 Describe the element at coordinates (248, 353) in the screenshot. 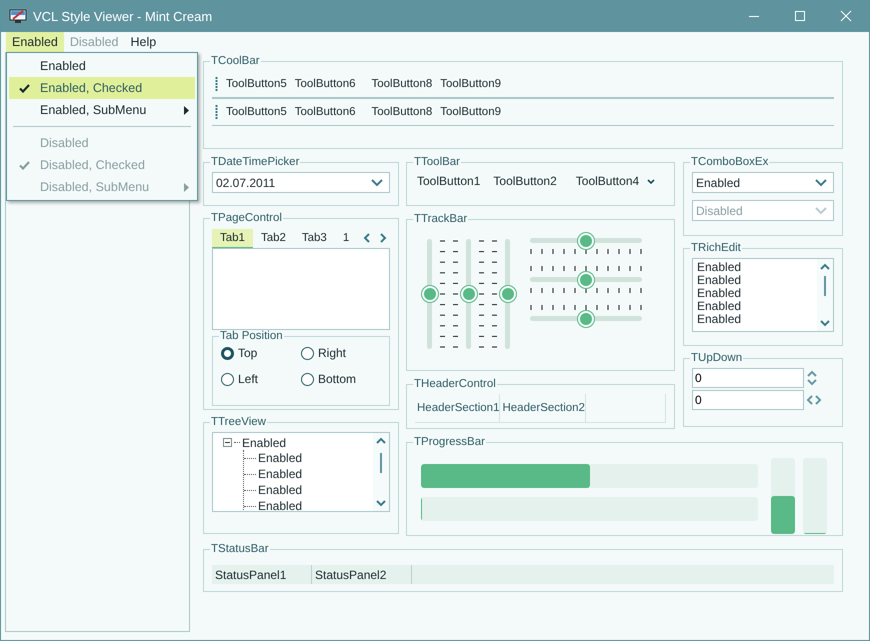

I see `radio-label: Top` at that location.